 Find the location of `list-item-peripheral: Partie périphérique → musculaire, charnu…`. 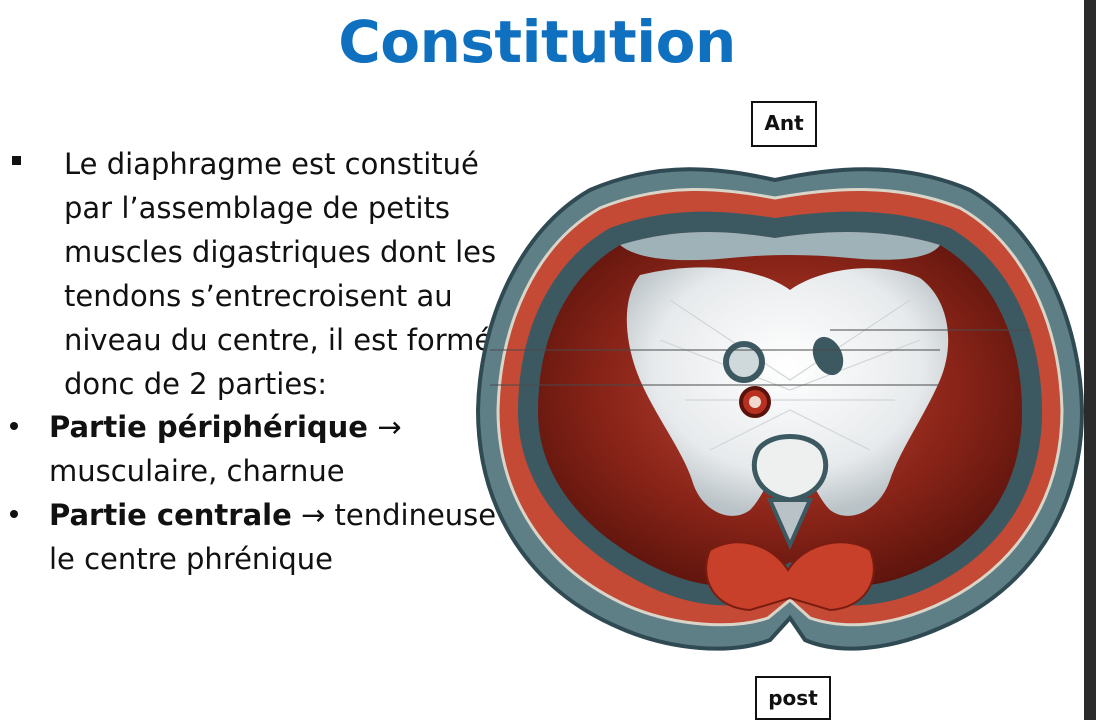

list-item-peripheral: Partie périphérique → musculaire, charnu… is located at coordinates (225, 449).